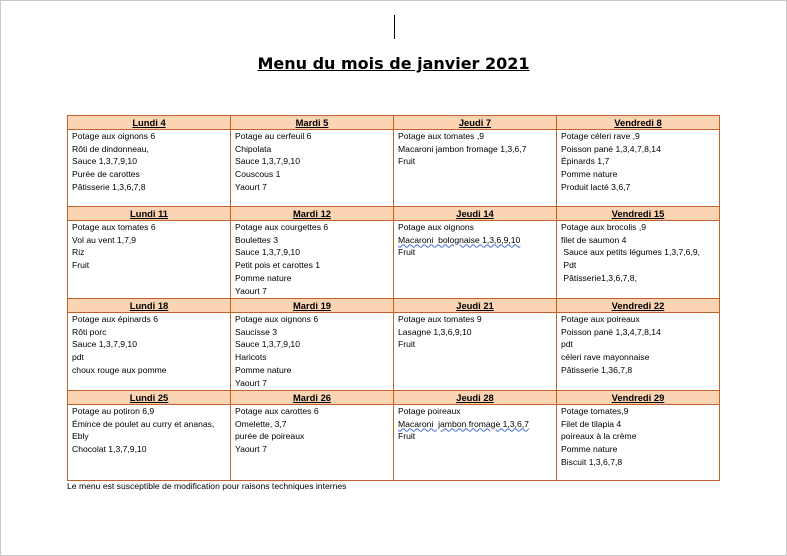 This screenshot has height=556, width=787. Describe the element at coordinates (312, 397) in the screenshot. I see `day-header: Mardi 26` at that location.